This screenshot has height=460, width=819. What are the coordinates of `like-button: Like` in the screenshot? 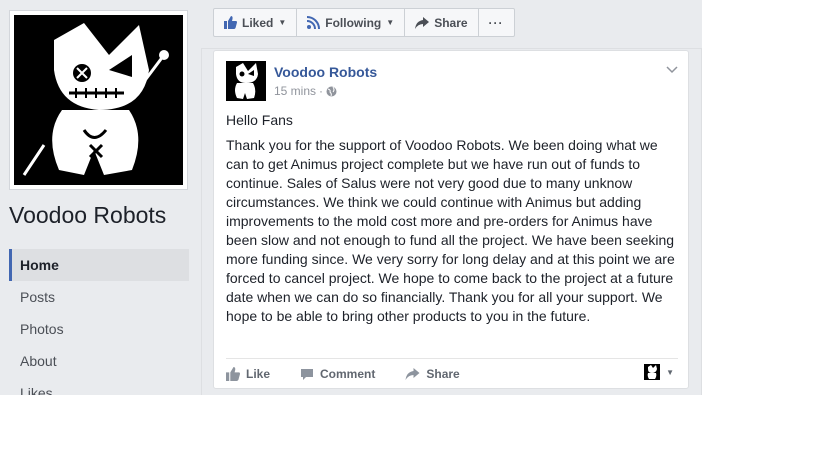 It's located at (248, 374).